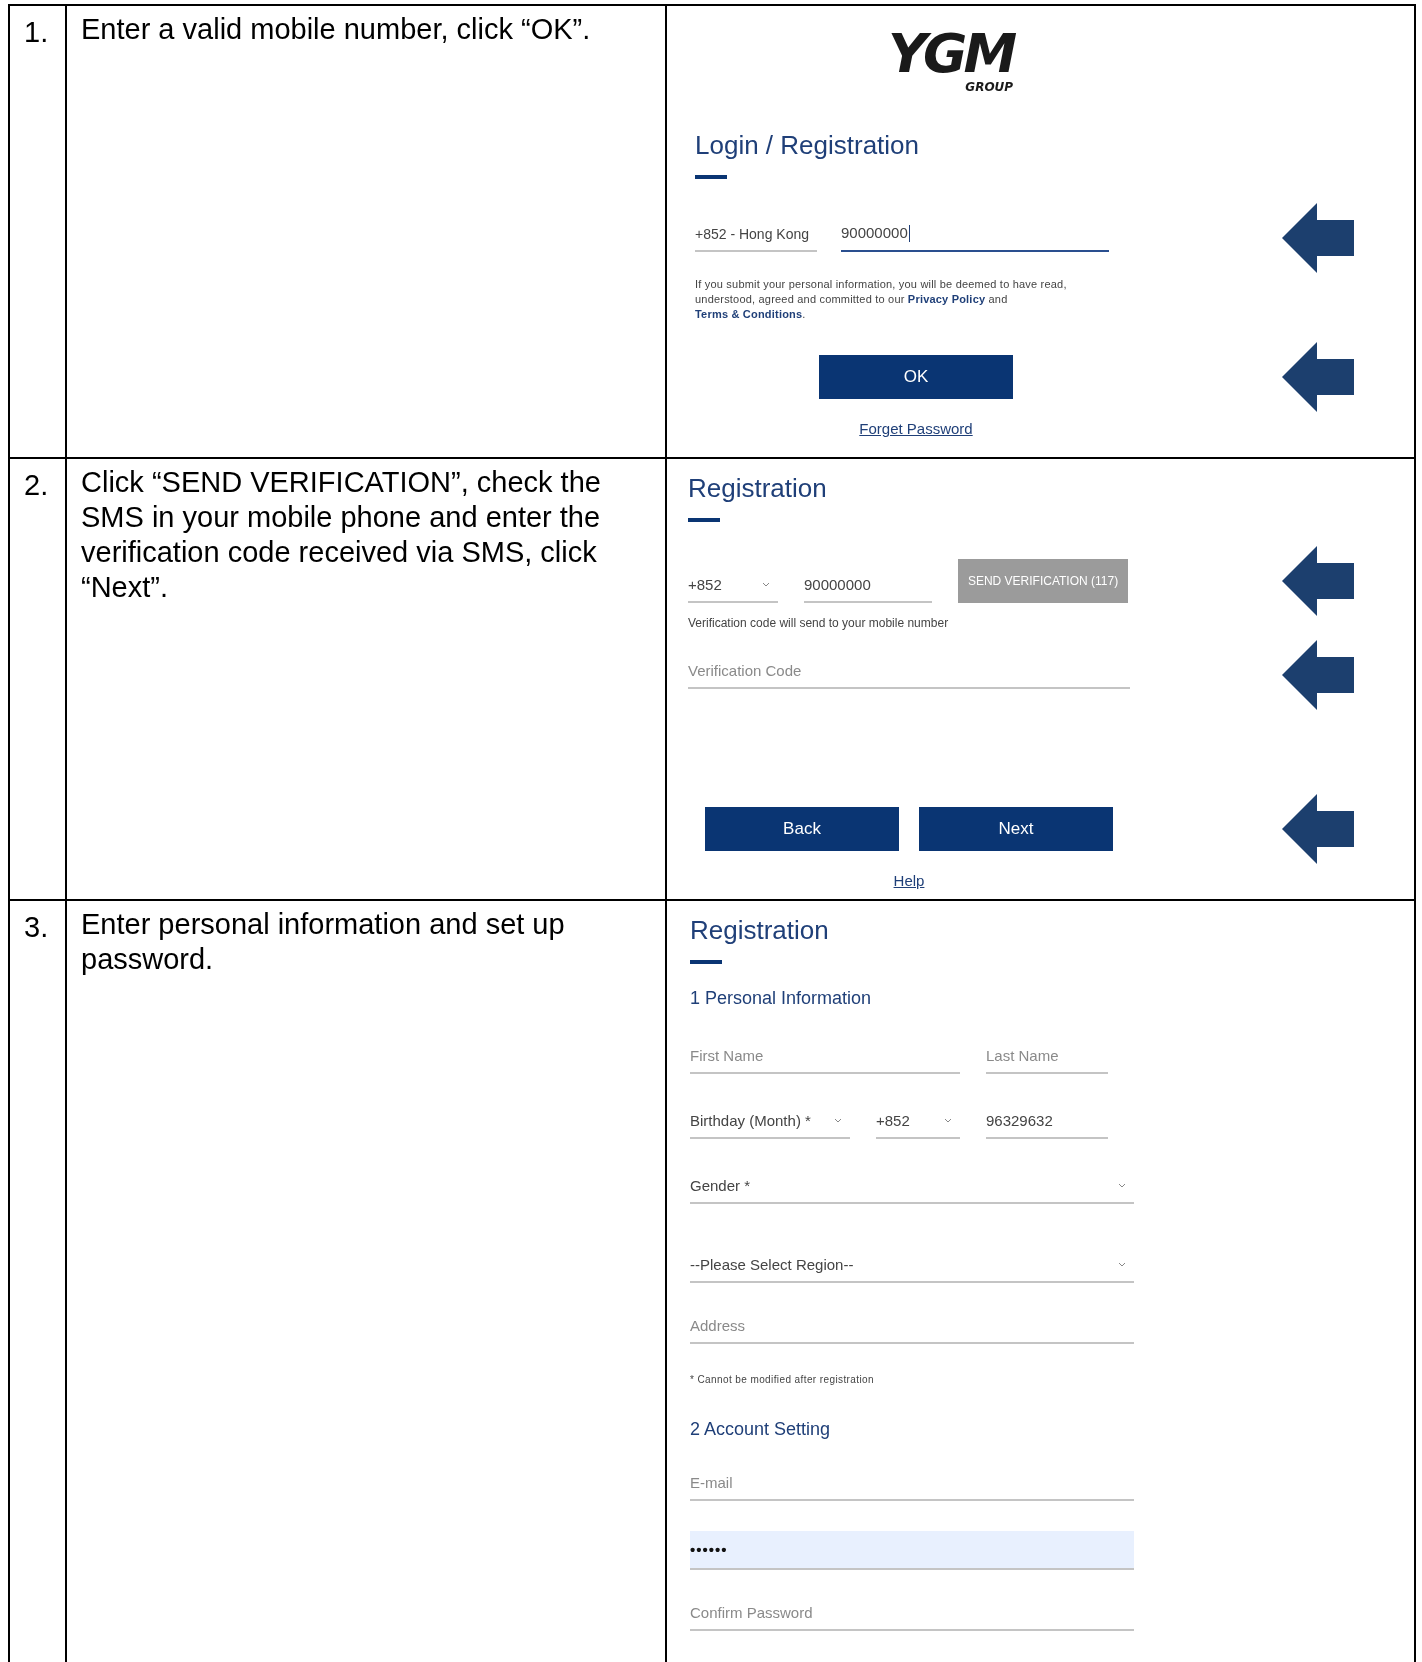 Image resolution: width=1422 pixels, height=1662 pixels. I want to click on consent-notice: If you submit your personal information, you will be deemed to have read, understood, agreed and committed to our Privacy Policy and Terms & Conditions., so click(881, 299).